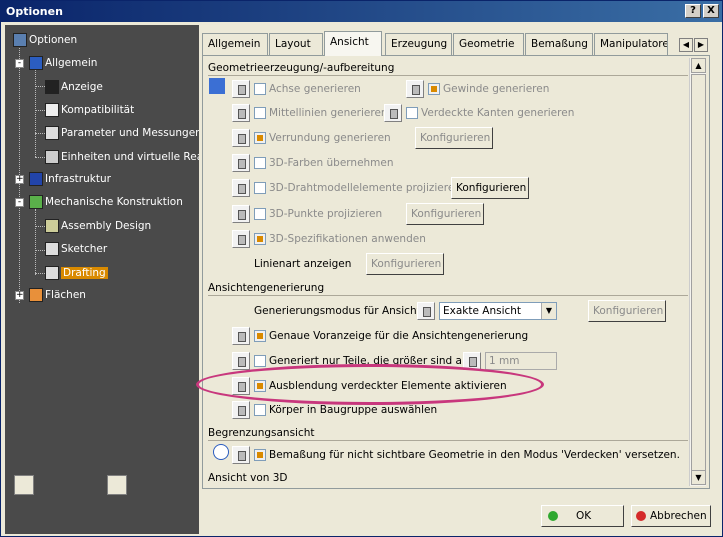  What do you see at coordinates (260, 336) in the screenshot?
I see `exact-preview-checkbox` at bounding box center [260, 336].